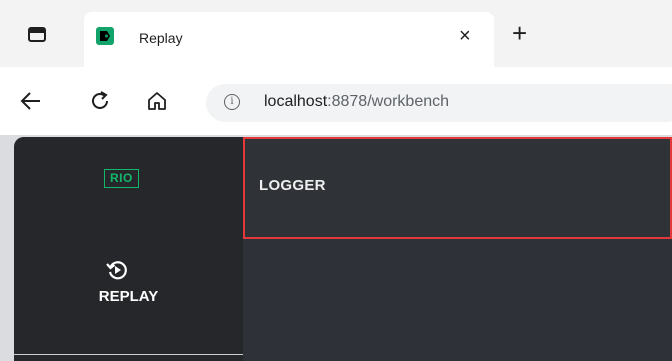  I want to click on sidebar-item-replay: REPLAY, so click(128, 290).